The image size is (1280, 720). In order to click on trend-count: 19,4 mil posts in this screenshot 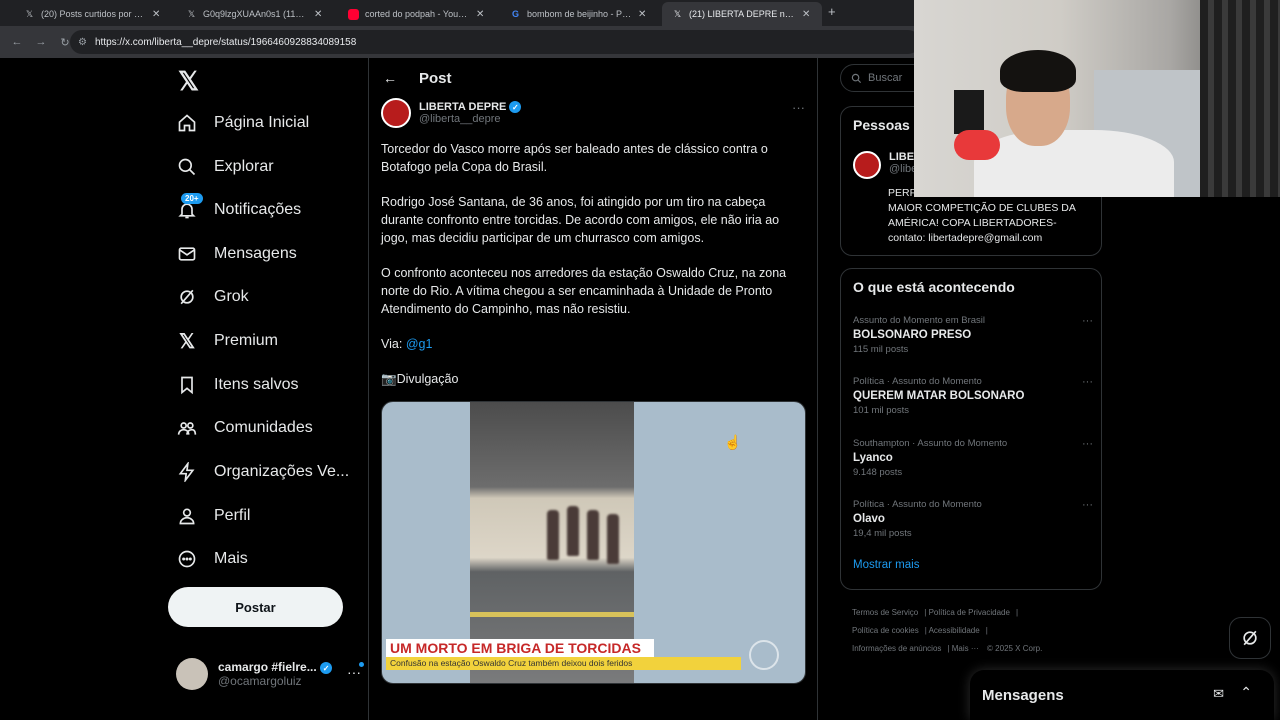, I will do `click(882, 533)`.